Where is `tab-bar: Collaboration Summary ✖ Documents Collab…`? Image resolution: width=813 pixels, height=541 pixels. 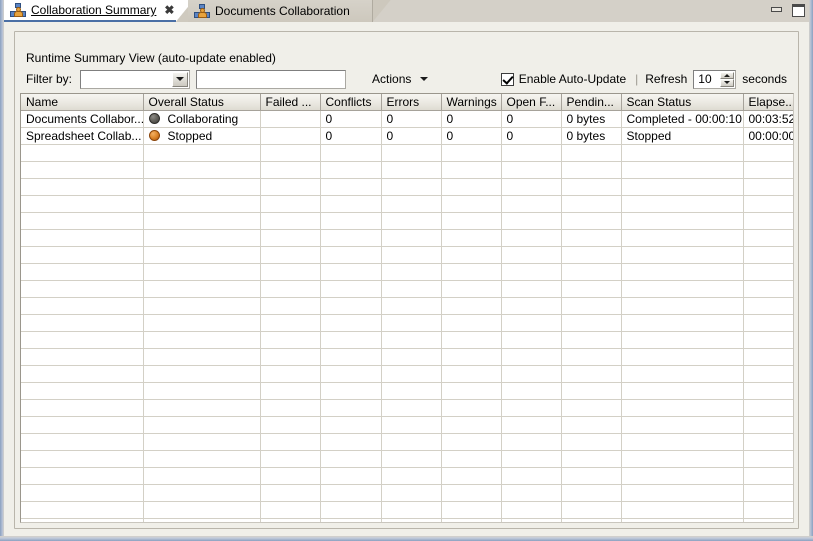
tab-bar: Collaboration Summary ✖ Documents Collab… is located at coordinates (382, 11).